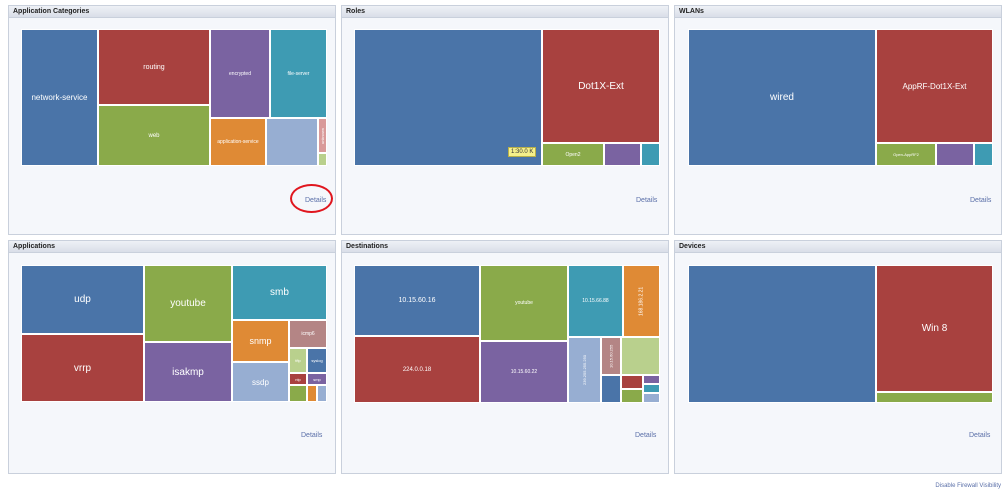 The image size is (1007, 492). I want to click on panel-title: Destinations, so click(505, 247).